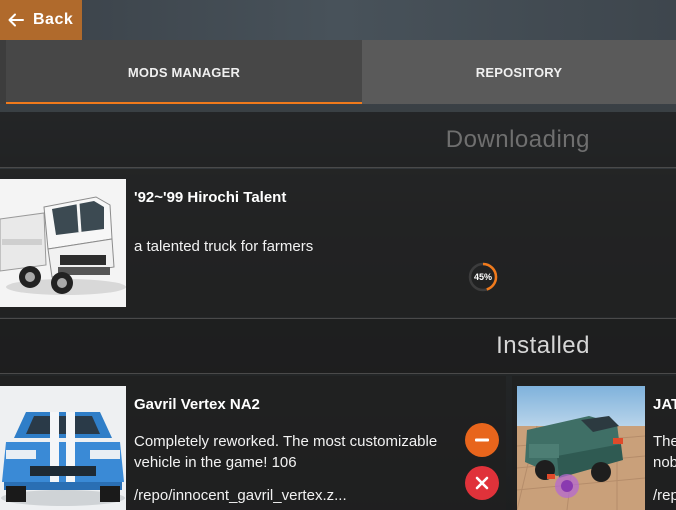 Image resolution: width=676 pixels, height=510 pixels. I want to click on disable-mod-button, so click(482, 440).